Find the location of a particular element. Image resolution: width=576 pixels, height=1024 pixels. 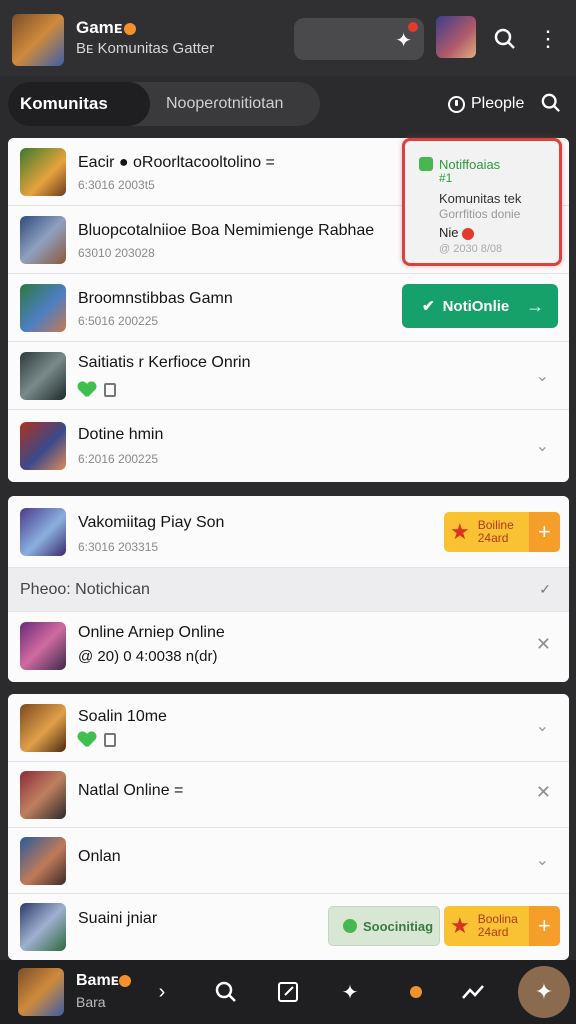

item-title: Vakomiitag Piay Son is located at coordinates (151, 522).